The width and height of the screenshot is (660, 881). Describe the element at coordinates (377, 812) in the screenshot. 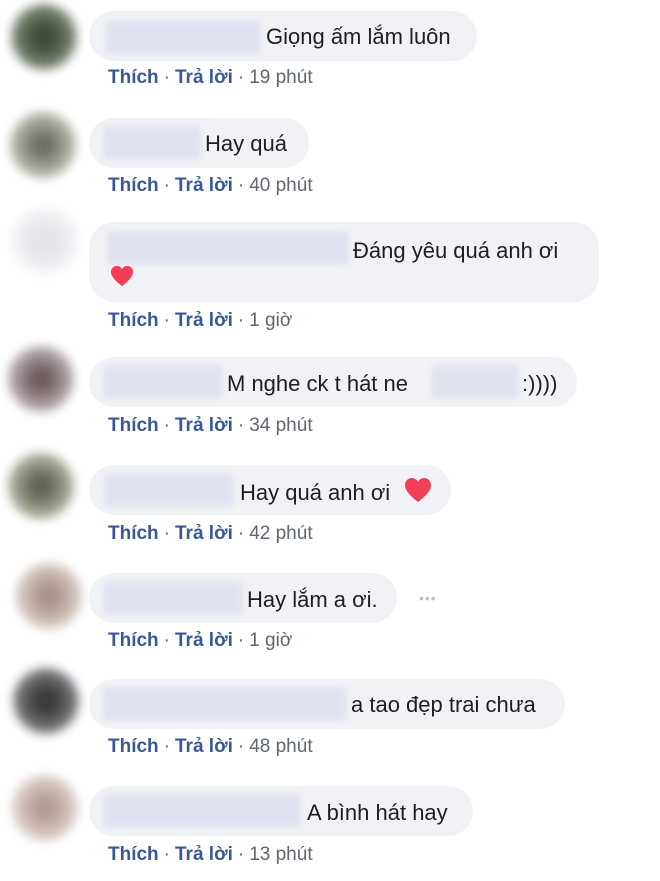

I see `comment-text: A bình hát hay` at that location.